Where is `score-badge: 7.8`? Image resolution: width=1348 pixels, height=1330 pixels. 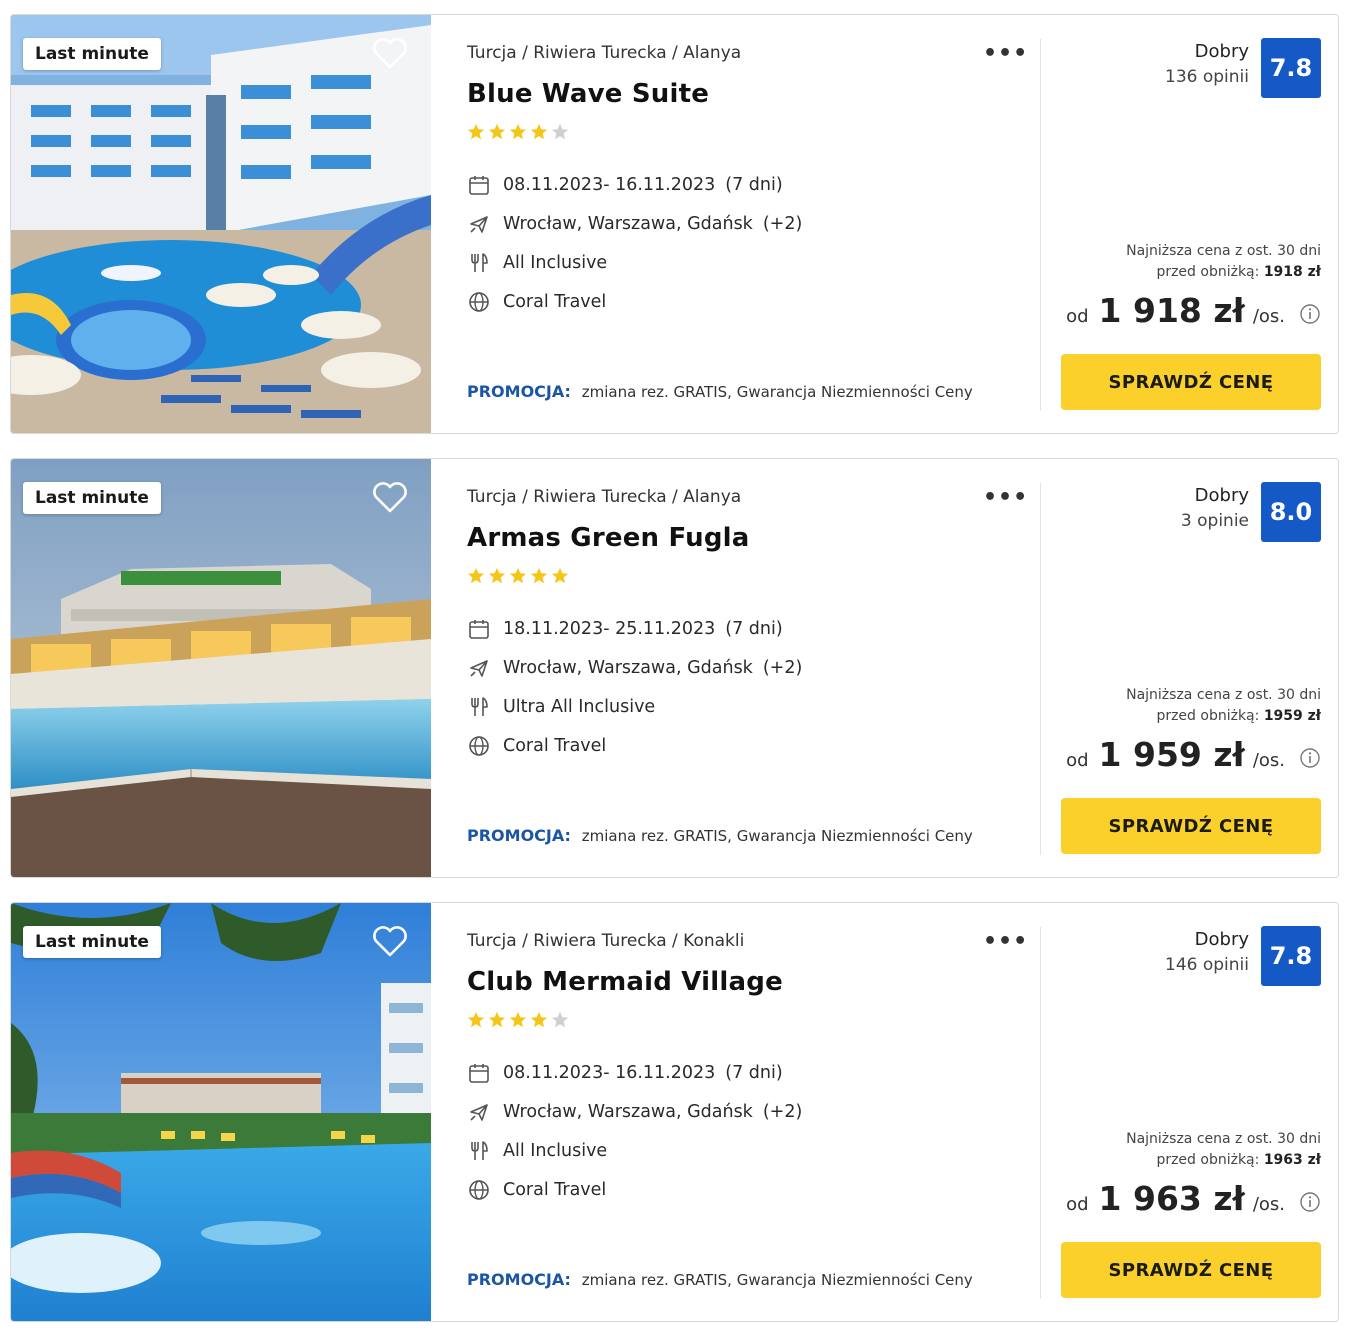 score-badge: 7.8 is located at coordinates (1291, 68).